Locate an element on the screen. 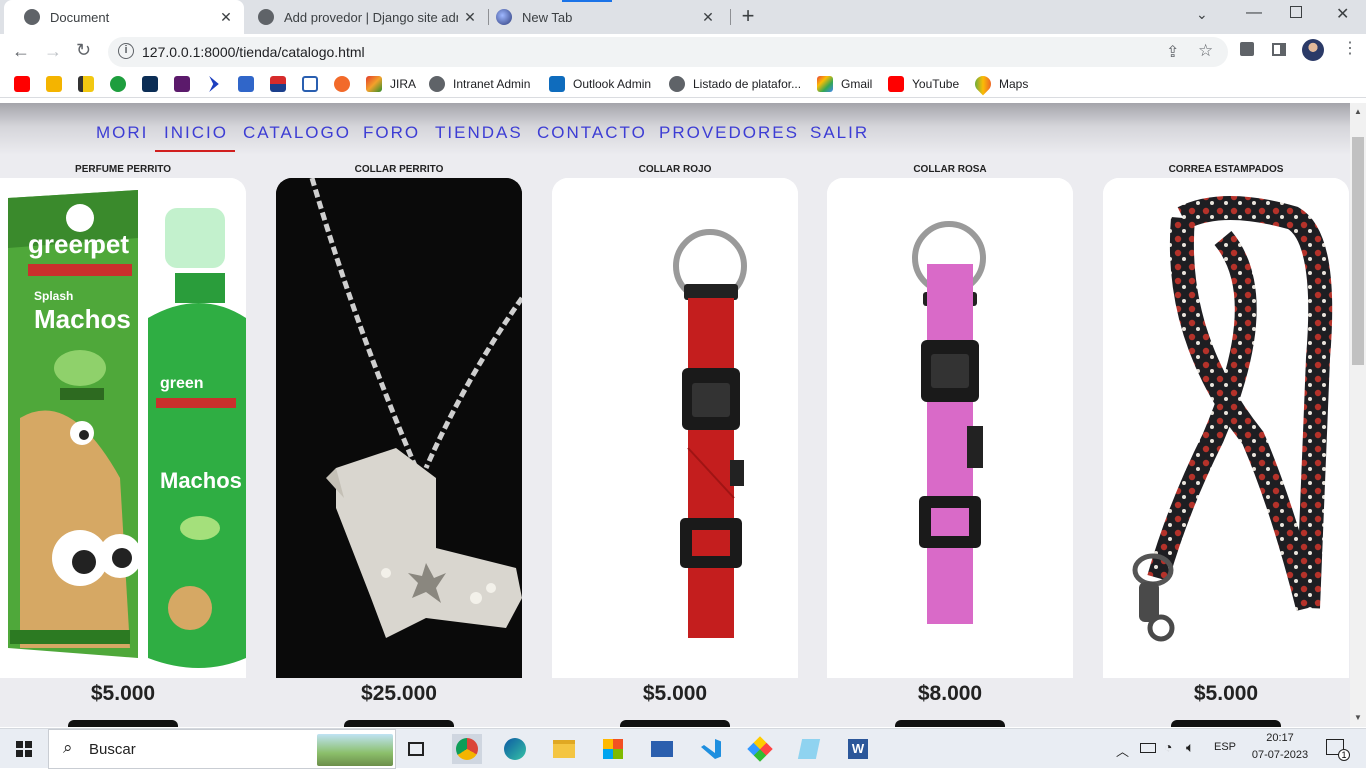  windows-start-icon is located at coordinates (24, 749).